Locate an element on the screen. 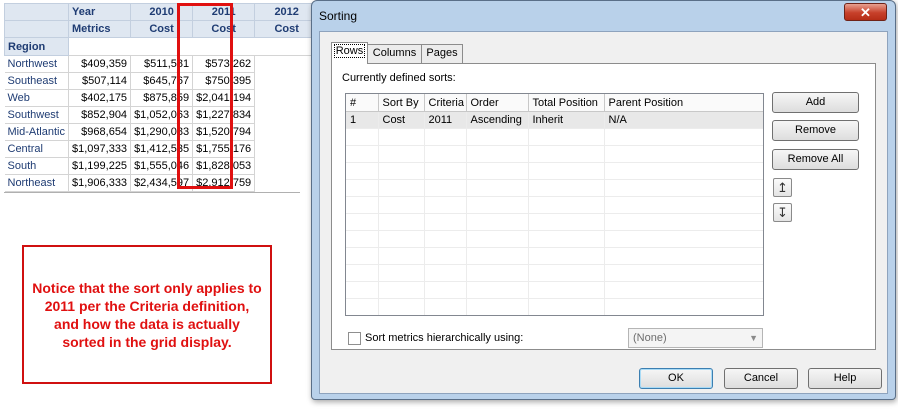  region-cell: Mid-Atlantic is located at coordinates (36, 132).